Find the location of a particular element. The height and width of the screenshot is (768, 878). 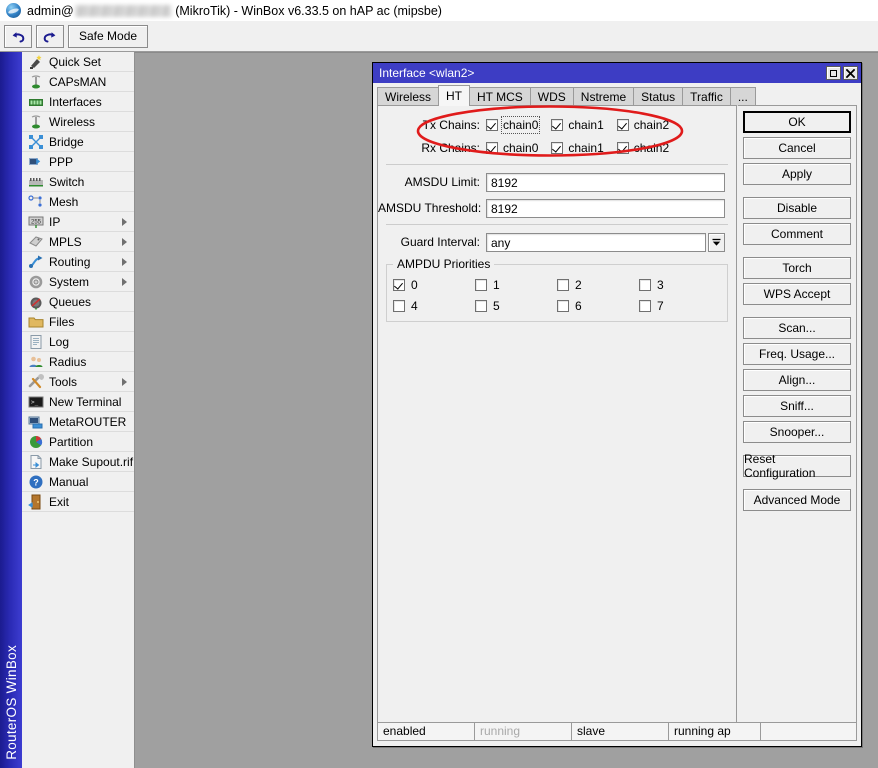

guard-interval-control: any is located at coordinates (605, 242).